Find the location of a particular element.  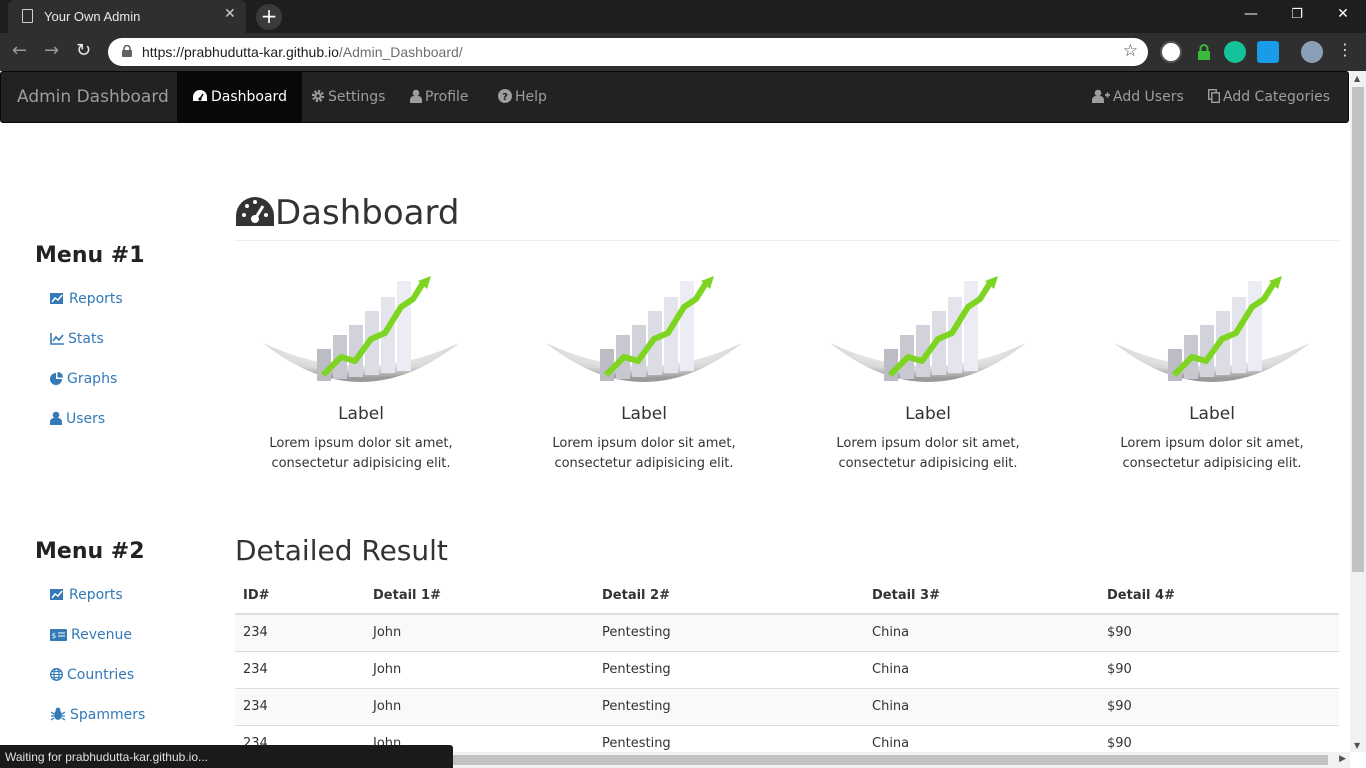

sidebar-menu1-graphs: Graphs is located at coordinates (83, 379).